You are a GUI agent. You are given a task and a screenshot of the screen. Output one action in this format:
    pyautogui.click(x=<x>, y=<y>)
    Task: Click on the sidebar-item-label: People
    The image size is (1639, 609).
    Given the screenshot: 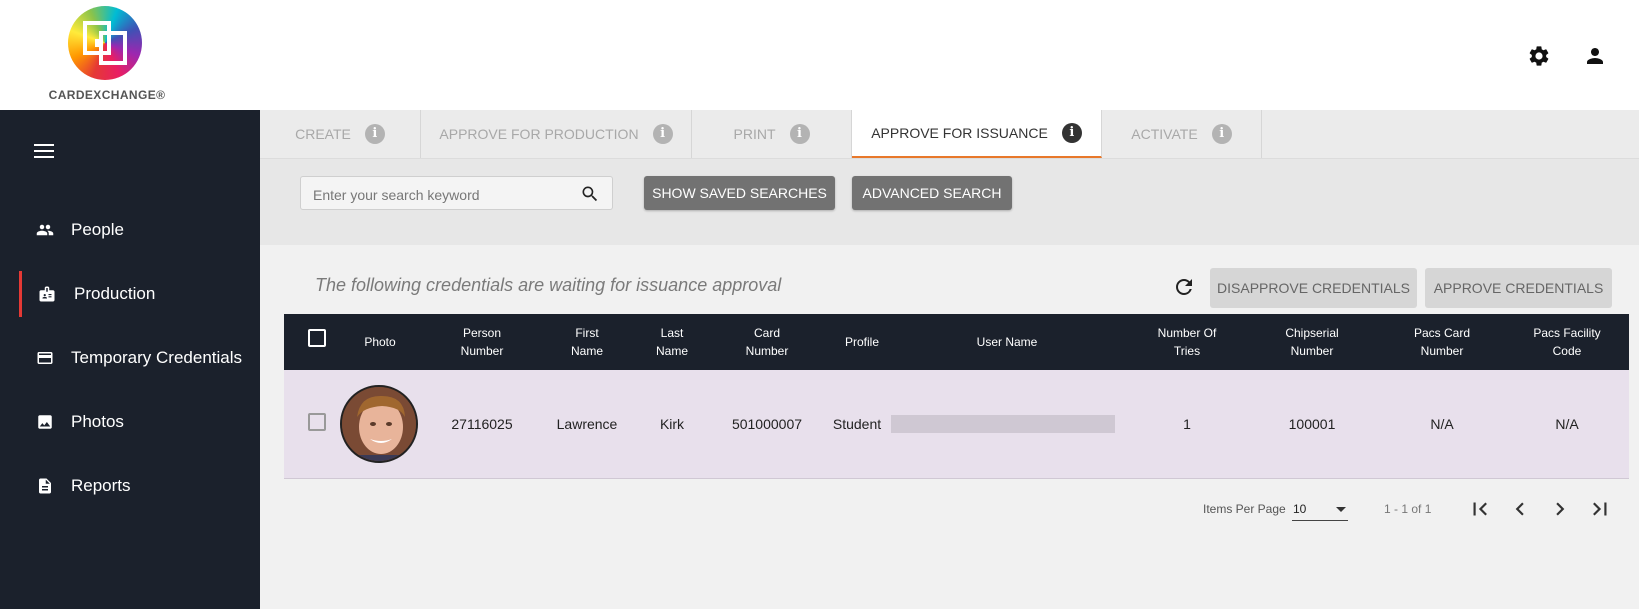 What is the action you would take?
    pyautogui.click(x=97, y=229)
    